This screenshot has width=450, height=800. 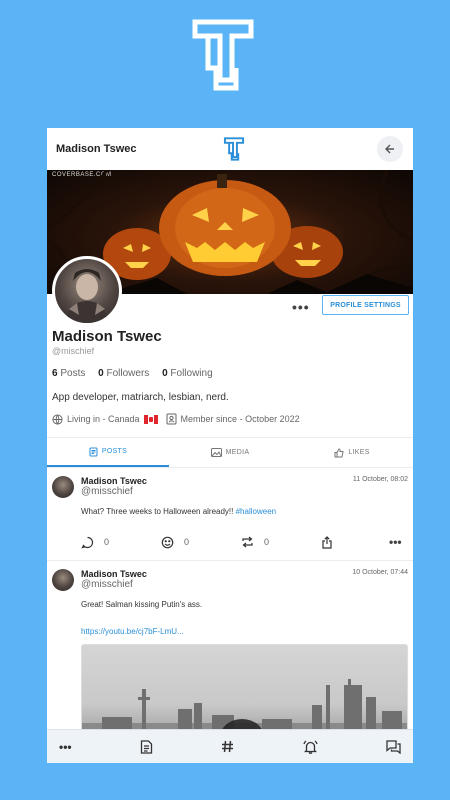 I want to click on post-date: 10 October, 07:44, so click(x=380, y=572).